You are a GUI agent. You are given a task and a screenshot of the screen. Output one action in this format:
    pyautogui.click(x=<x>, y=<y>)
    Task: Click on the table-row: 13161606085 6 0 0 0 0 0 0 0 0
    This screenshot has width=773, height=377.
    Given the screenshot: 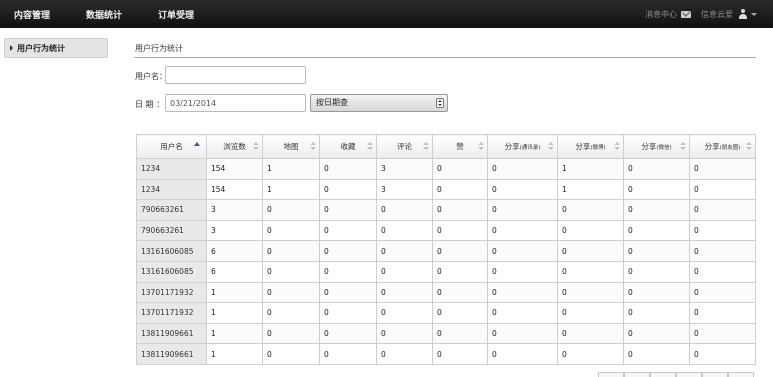 What is the action you would take?
    pyautogui.click(x=446, y=271)
    